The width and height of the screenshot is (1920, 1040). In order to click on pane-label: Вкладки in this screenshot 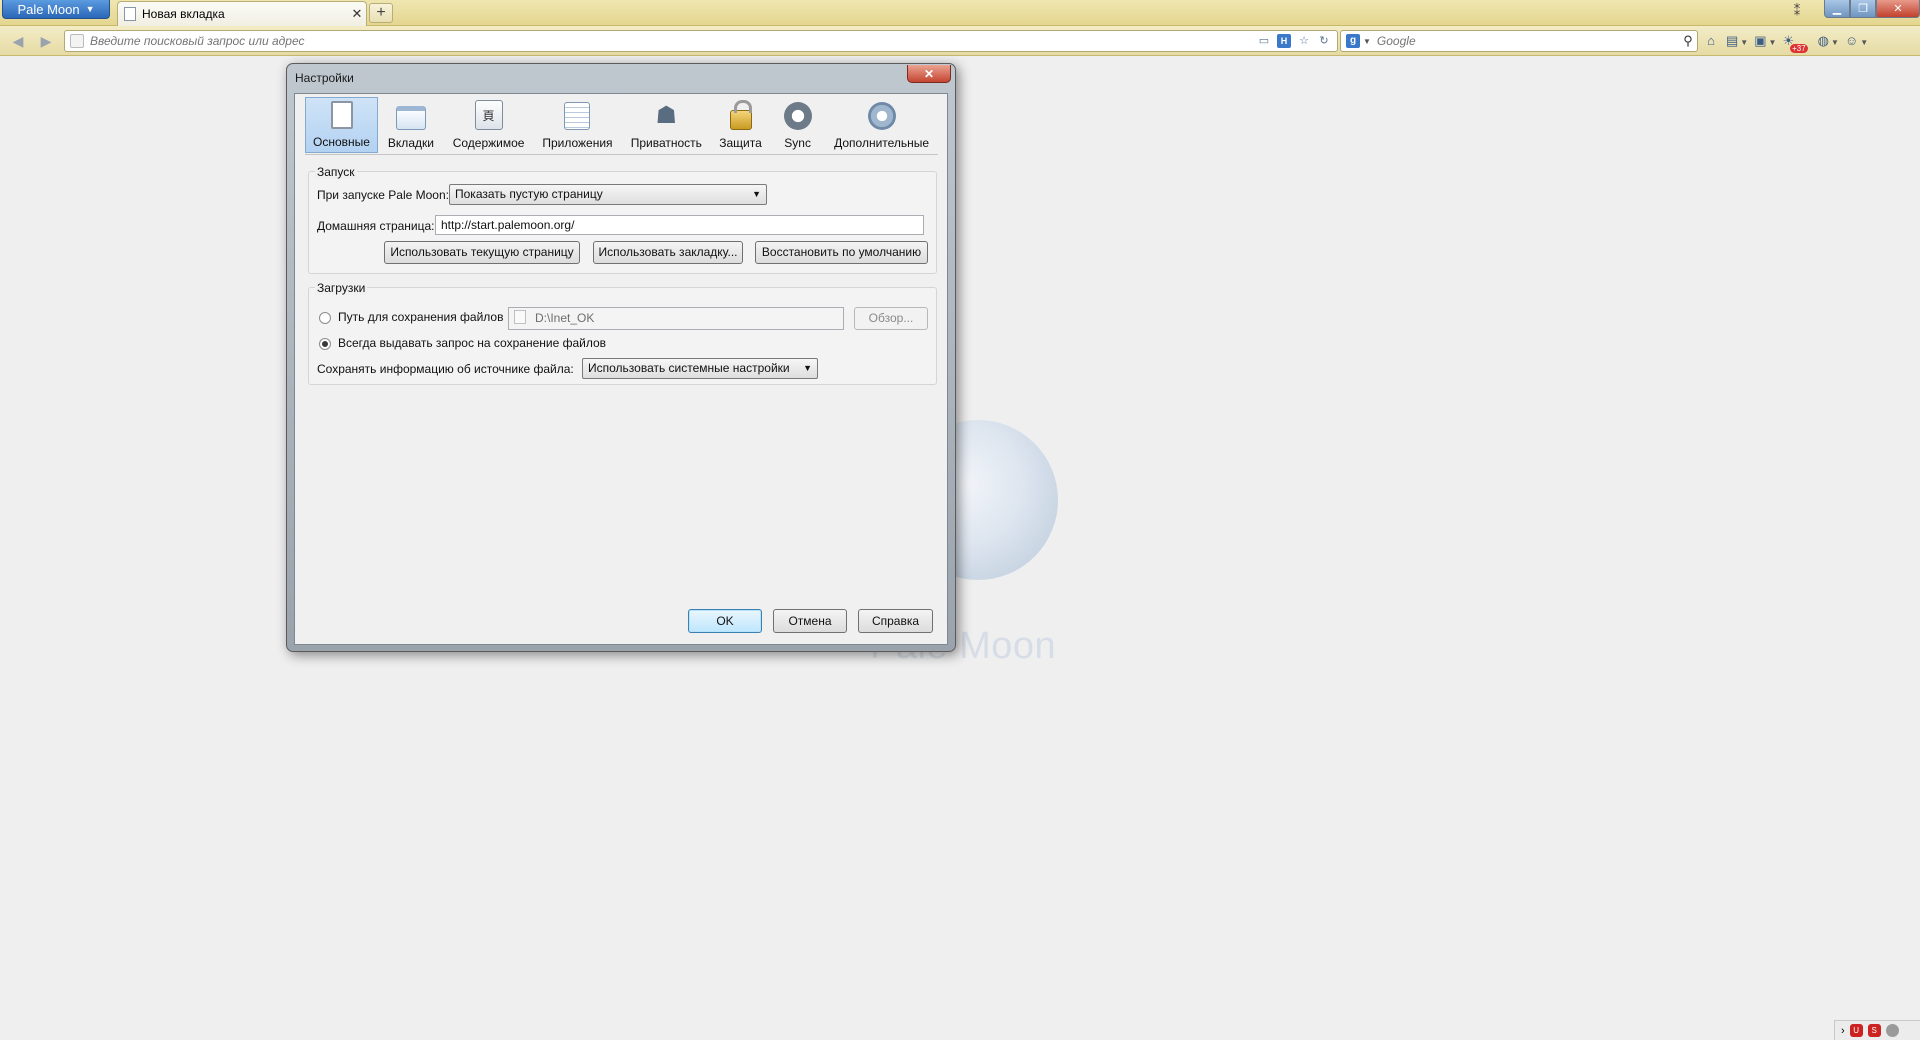, I will do `click(410, 143)`.